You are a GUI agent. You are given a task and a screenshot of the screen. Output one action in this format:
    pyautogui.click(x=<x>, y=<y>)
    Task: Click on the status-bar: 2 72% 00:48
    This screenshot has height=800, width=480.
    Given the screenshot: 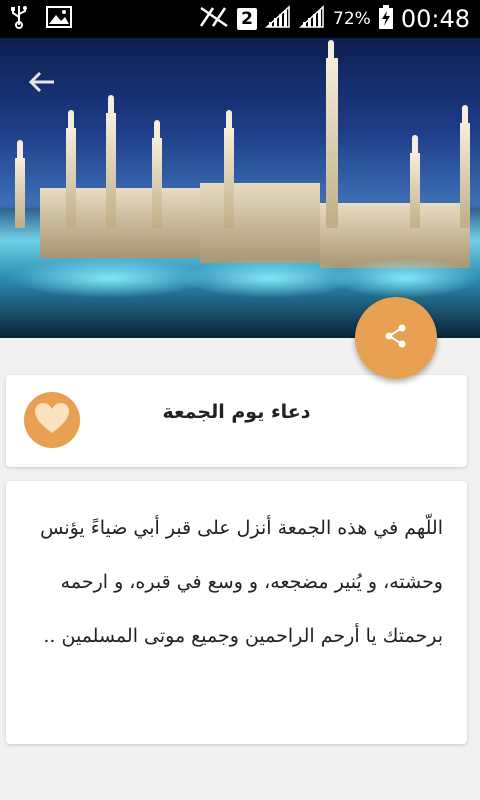 What is the action you would take?
    pyautogui.click(x=240, y=19)
    